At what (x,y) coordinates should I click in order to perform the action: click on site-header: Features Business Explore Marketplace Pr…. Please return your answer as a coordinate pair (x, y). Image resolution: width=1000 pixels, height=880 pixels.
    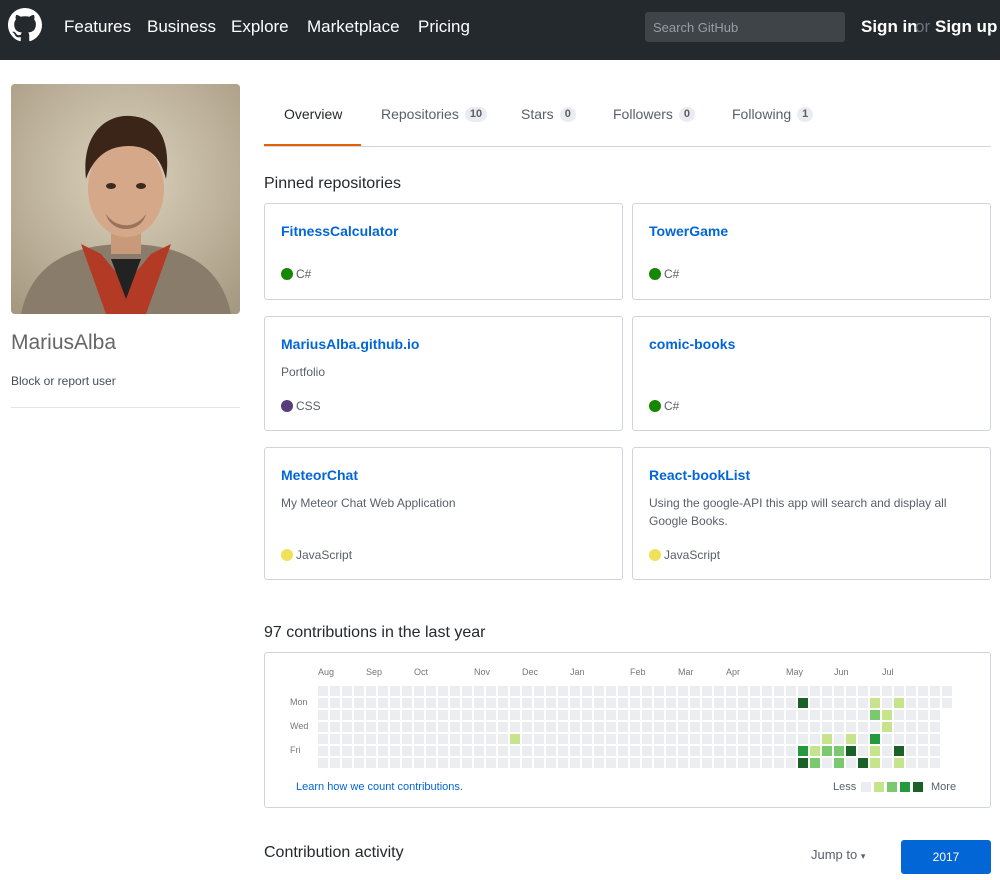
    Looking at the image, I should click on (500, 30).